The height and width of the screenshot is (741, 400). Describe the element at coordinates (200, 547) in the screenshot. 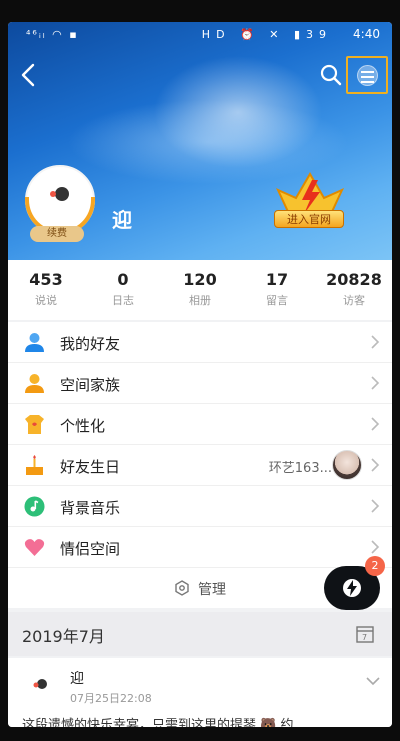

I see `menu-item-couple: 情侣空间` at that location.